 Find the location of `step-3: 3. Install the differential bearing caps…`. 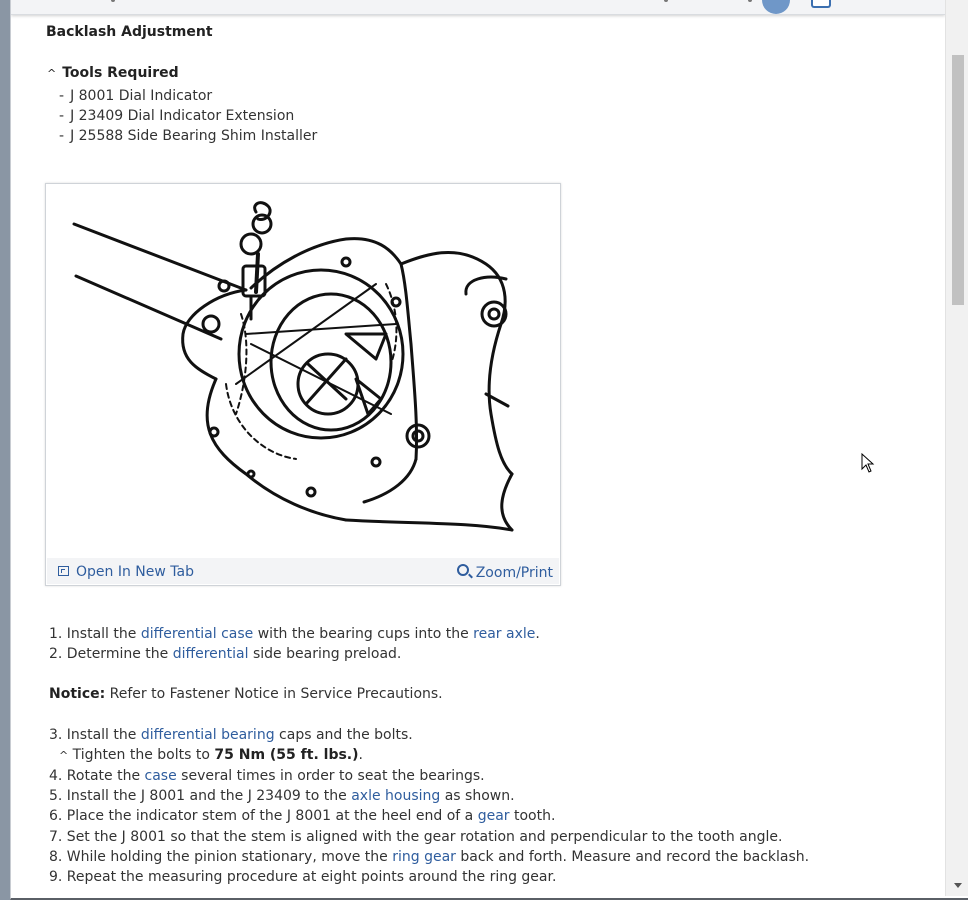

step-3: 3. Install the differential bearing caps… is located at coordinates (231, 734).